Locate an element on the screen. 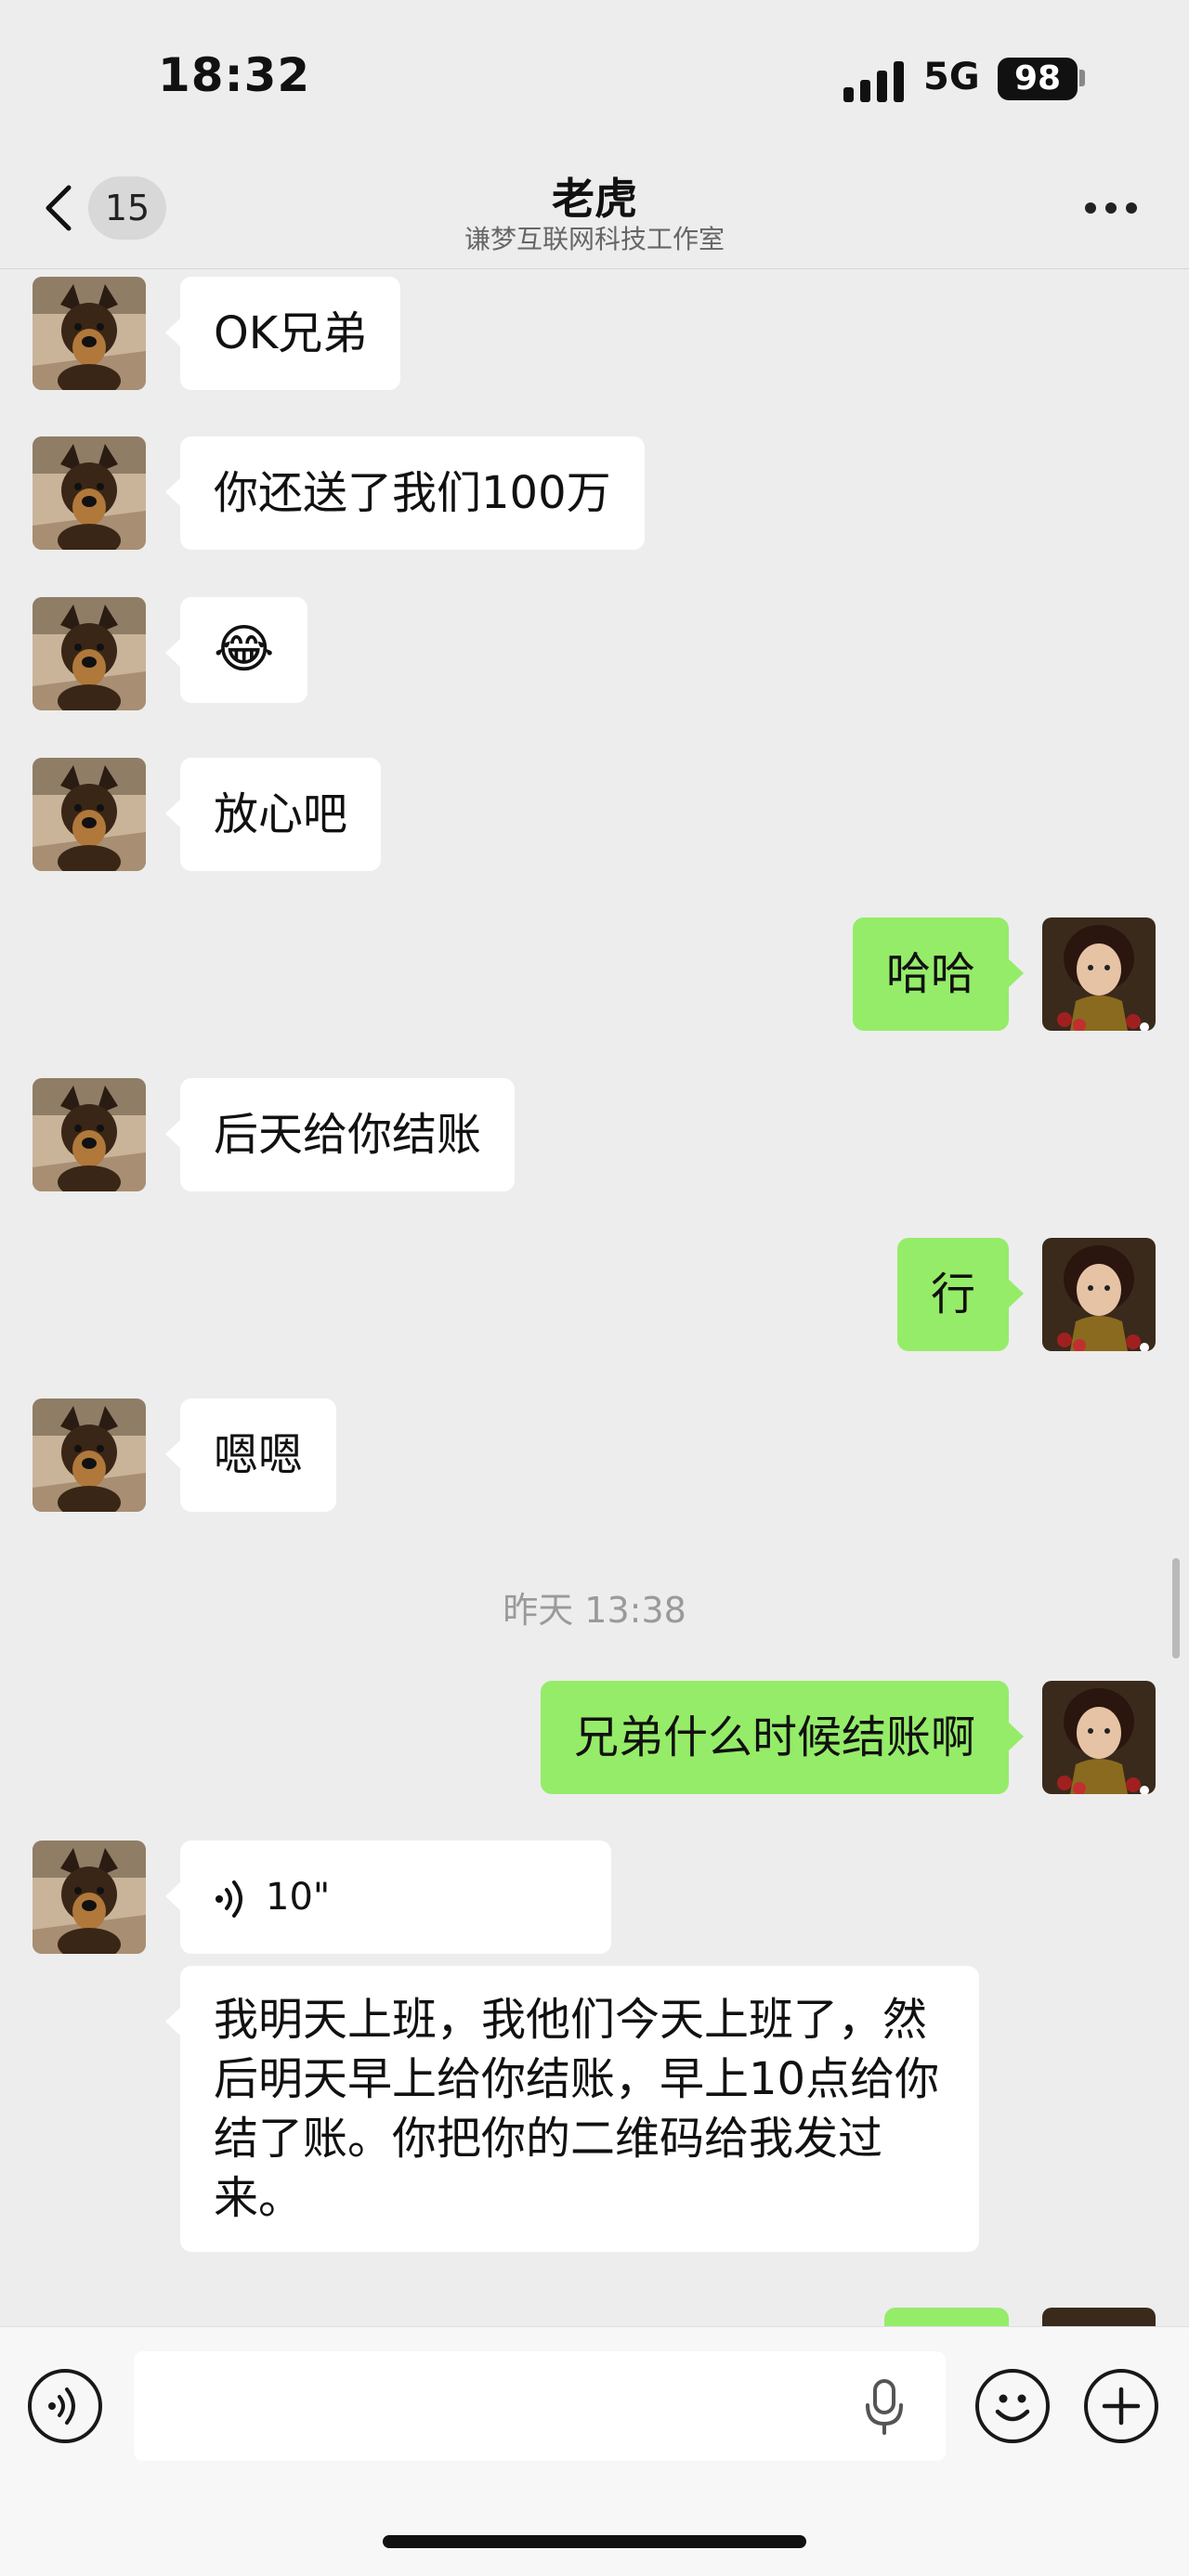 Image resolution: width=1189 pixels, height=2576 pixels. emoji-icon is located at coordinates (1012, 2408).